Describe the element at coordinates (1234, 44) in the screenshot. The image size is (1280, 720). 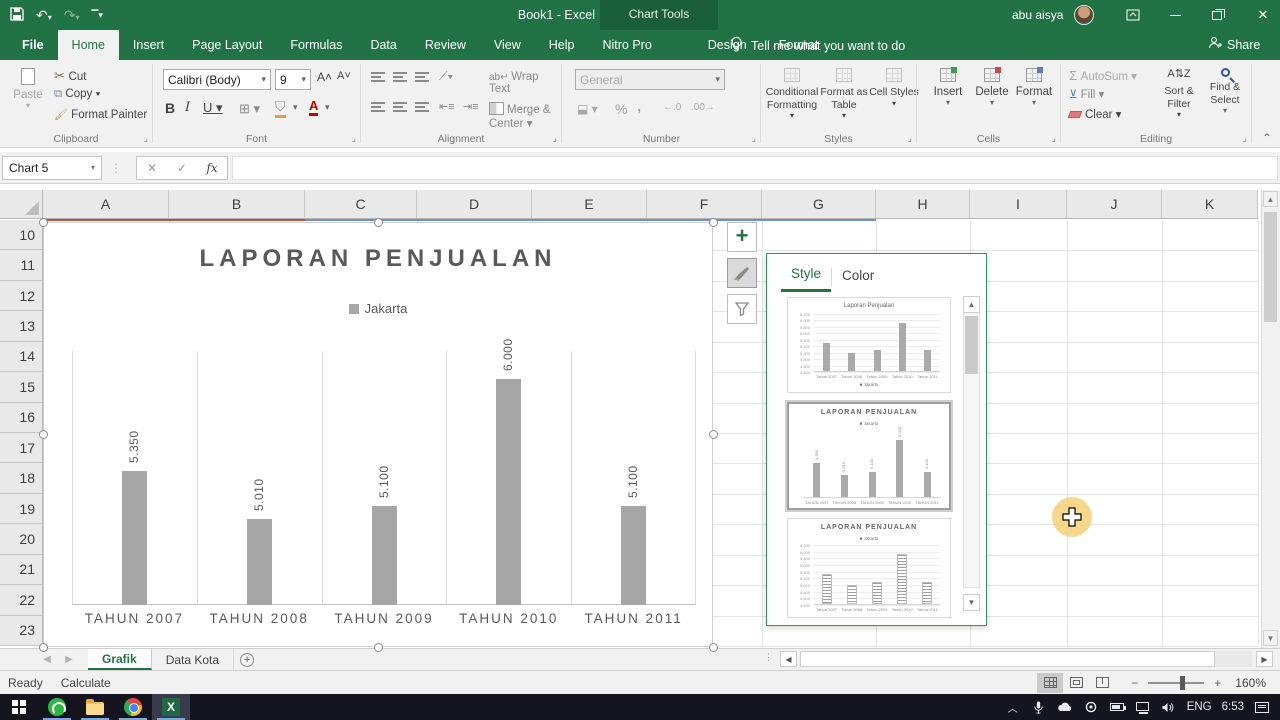
I see `share-button: Share` at that location.